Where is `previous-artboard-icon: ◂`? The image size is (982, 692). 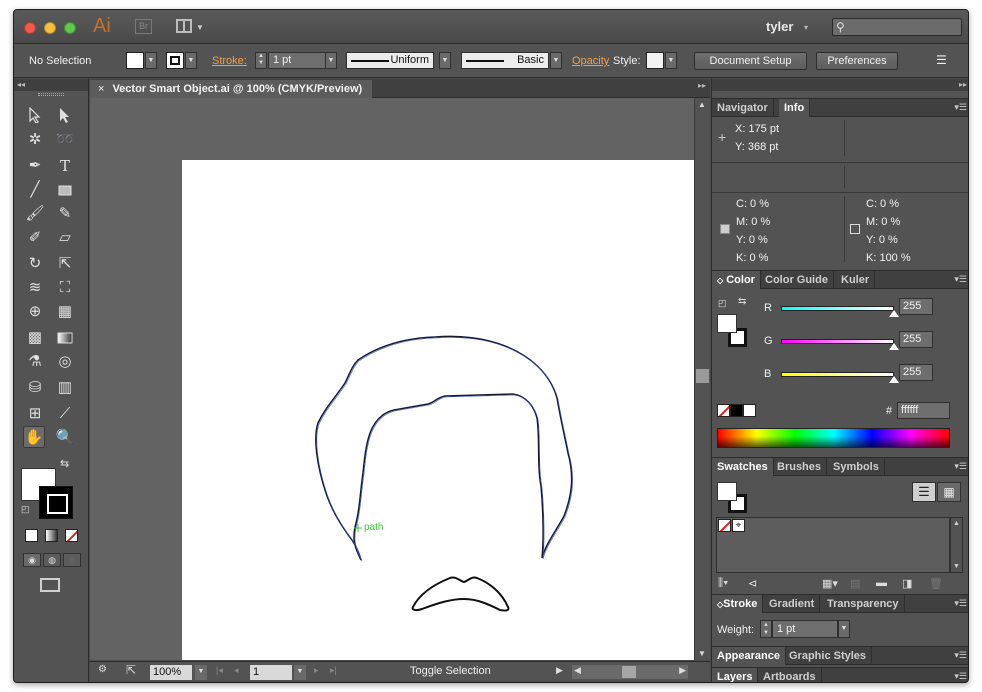 previous-artboard-icon: ◂ is located at coordinates (236, 670).